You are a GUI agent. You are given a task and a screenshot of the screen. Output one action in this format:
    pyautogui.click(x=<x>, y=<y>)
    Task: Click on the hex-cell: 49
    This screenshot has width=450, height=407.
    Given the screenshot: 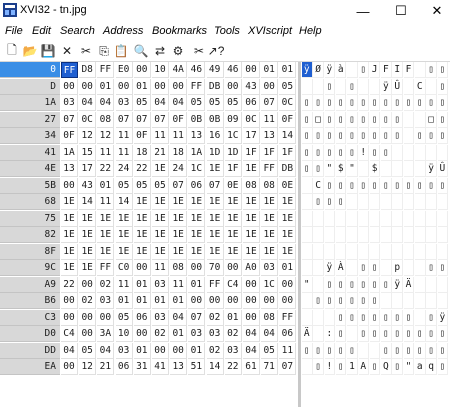 What is the action you would take?
    pyautogui.click(x=215, y=70)
    